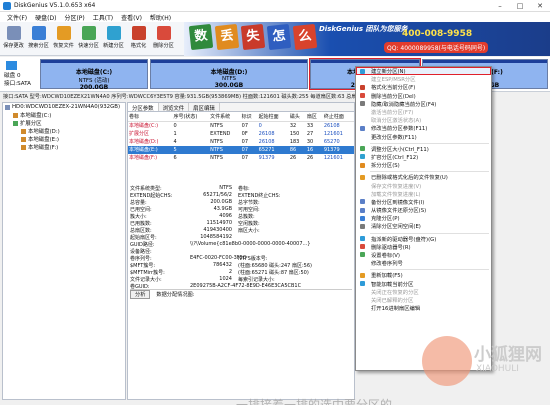 This screenshot has width=550, height=405. I want to click on context-menu-item: 格式化当前分区(F), so click(423, 87).